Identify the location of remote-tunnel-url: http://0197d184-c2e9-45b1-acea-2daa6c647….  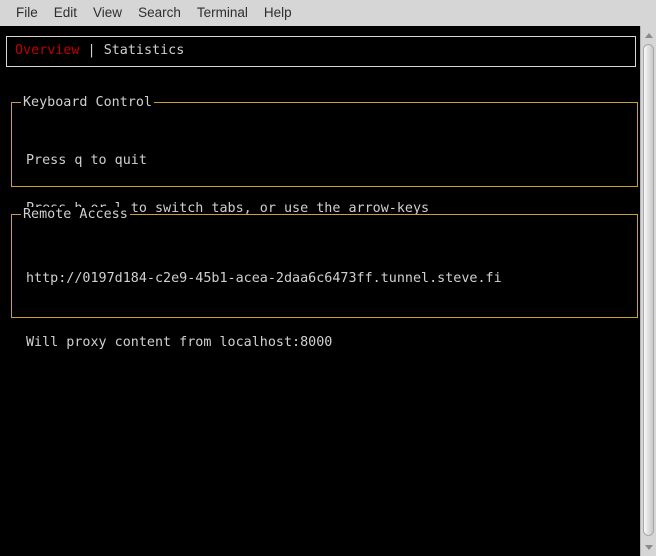
(264, 279).